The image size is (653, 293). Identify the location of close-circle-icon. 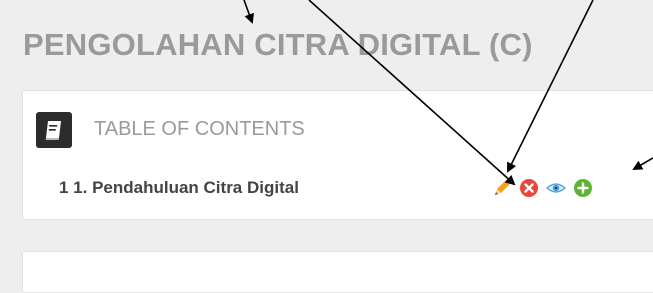
(529, 188).